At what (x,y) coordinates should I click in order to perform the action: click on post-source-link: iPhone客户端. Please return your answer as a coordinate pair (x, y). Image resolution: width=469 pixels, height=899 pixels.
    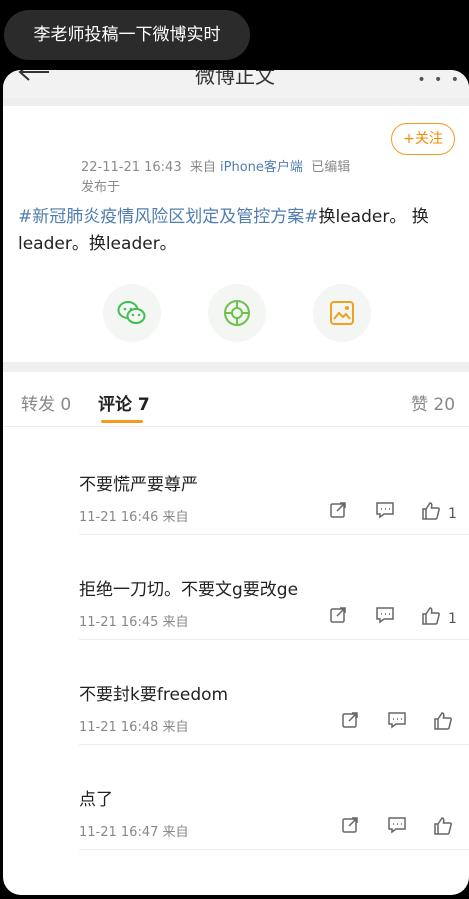
    Looking at the image, I should click on (261, 167).